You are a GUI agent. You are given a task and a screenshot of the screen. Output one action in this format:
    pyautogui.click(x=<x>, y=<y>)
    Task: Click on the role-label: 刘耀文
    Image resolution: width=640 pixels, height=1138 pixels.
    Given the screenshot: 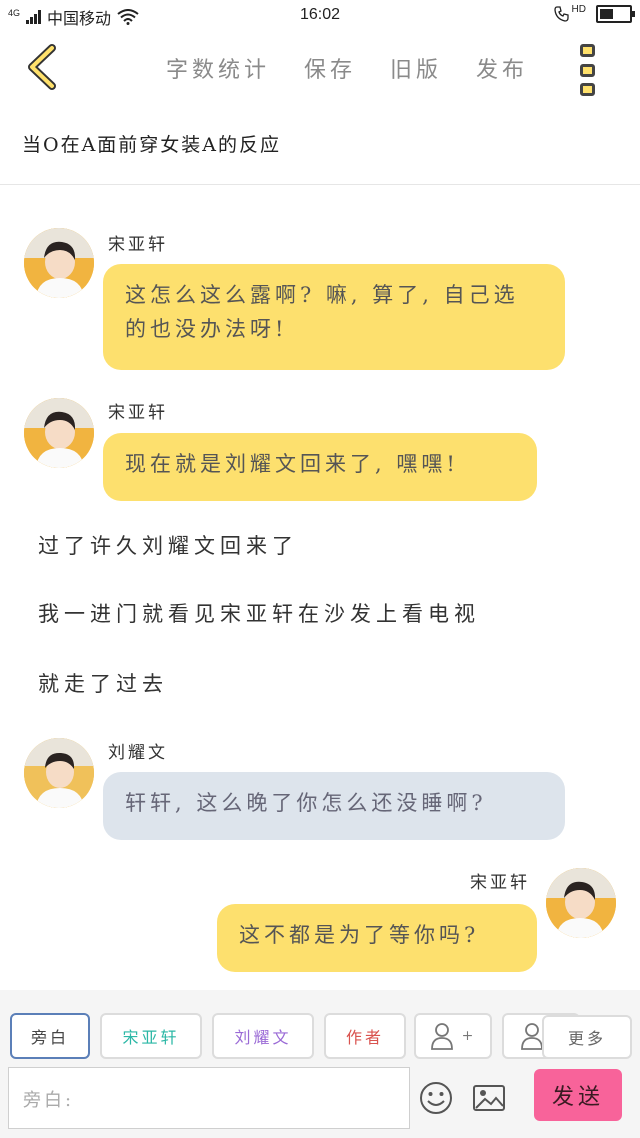 What is the action you would take?
    pyautogui.click(x=263, y=1037)
    